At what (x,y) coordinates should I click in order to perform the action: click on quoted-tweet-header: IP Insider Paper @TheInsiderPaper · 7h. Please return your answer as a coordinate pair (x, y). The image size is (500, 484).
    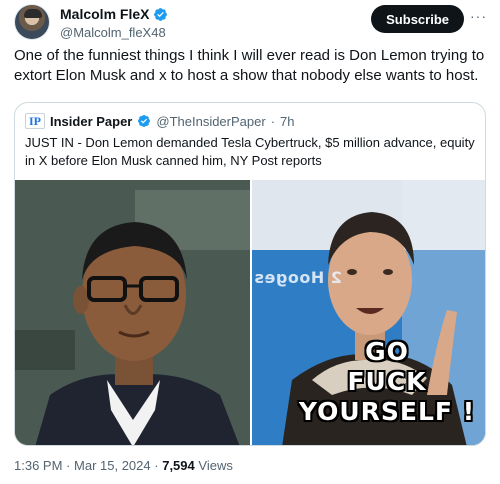
    Looking at the image, I should click on (160, 121).